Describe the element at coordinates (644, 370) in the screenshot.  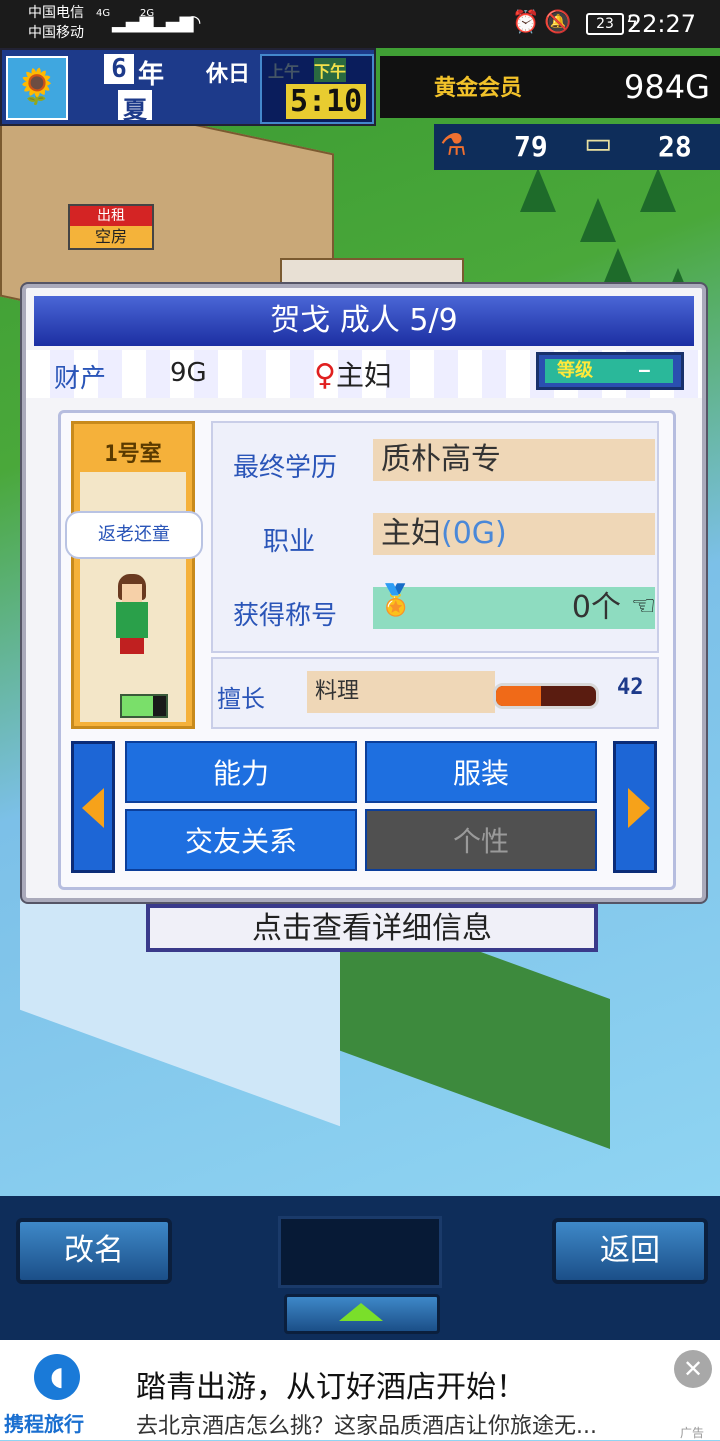
I see `grade-value: —` at that location.